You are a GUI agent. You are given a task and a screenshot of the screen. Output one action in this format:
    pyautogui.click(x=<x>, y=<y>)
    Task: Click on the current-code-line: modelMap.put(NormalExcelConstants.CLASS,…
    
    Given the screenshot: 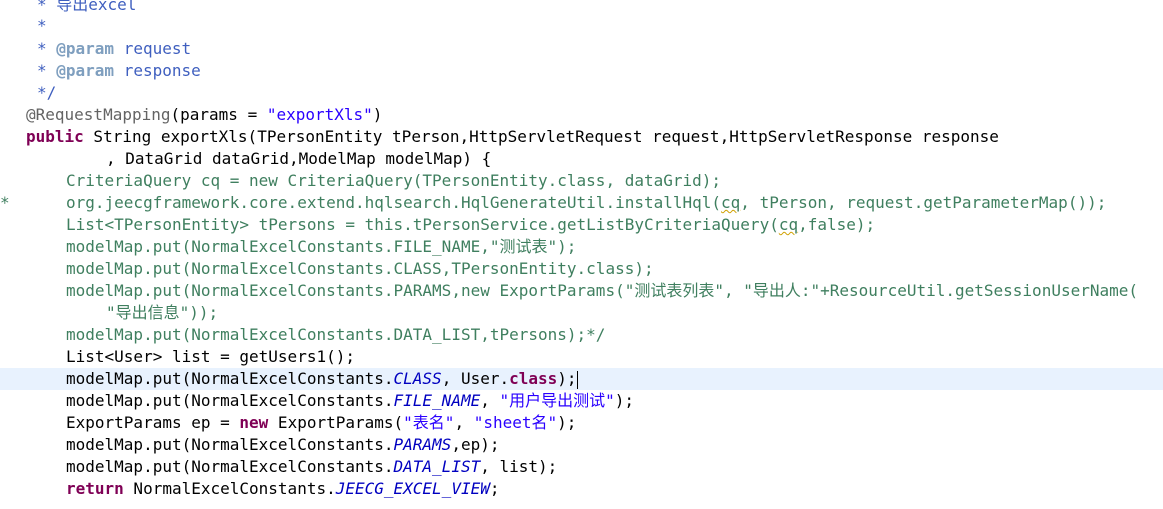 What is the action you would take?
    pyautogui.click(x=581, y=379)
    